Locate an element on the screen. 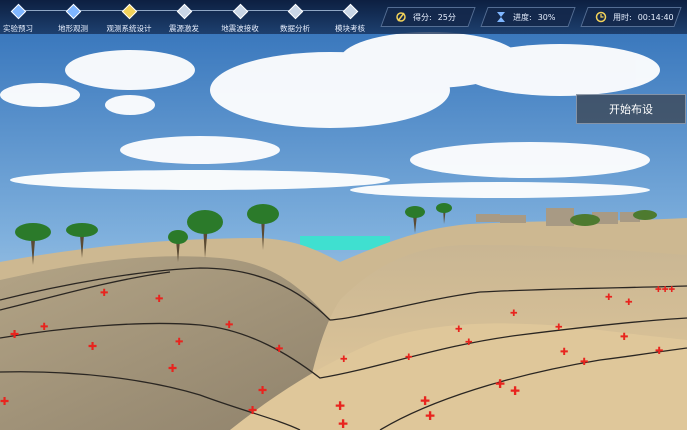  step-label: 地形观测 is located at coordinates (73, 28).